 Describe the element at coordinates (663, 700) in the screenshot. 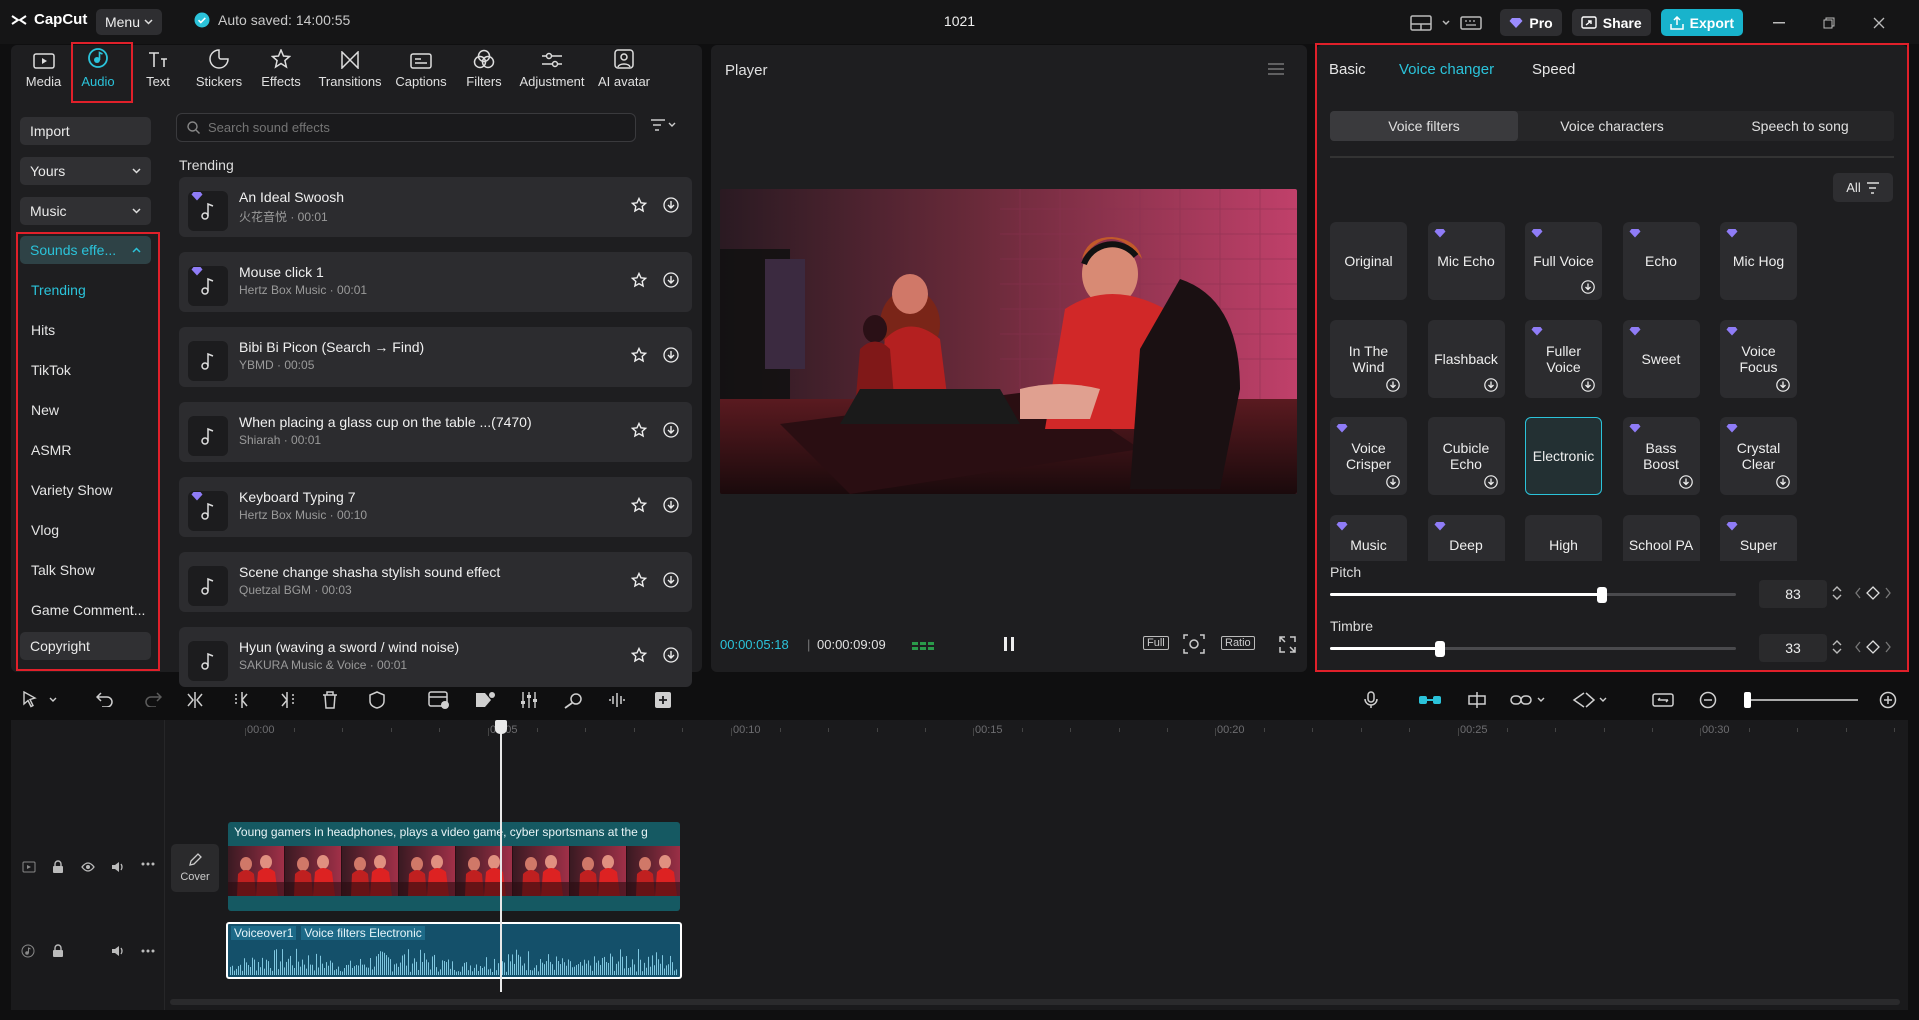

I see `generate-icon` at that location.